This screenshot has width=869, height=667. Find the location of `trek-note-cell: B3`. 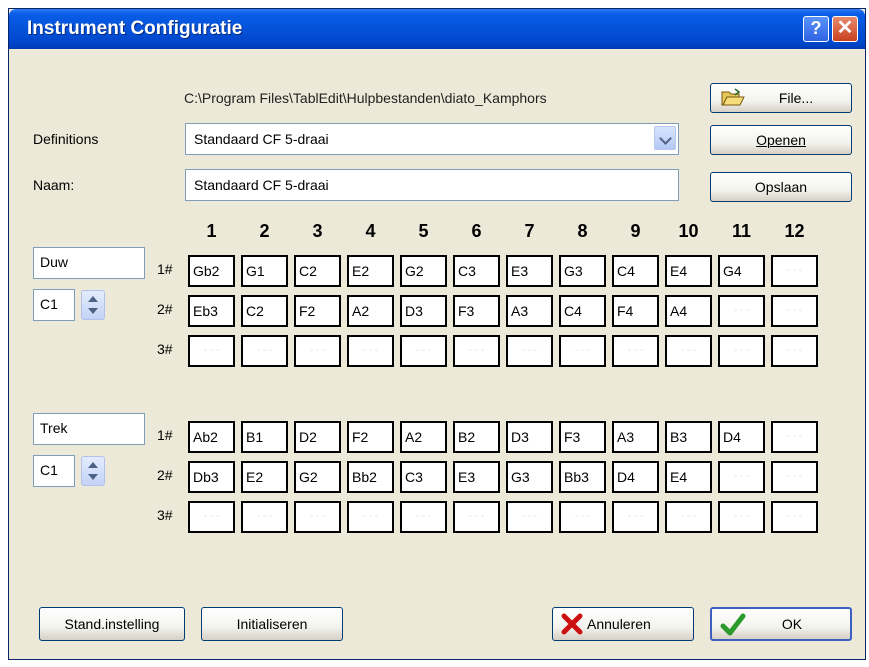

trek-note-cell: B3 is located at coordinates (688, 437).